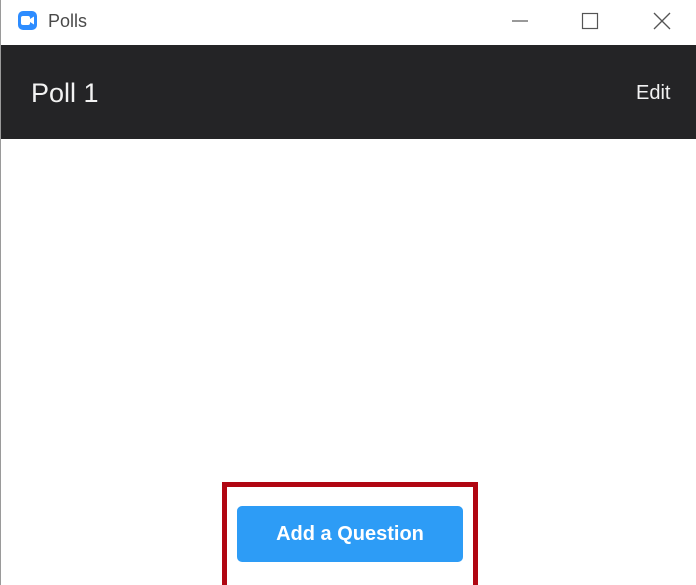 This screenshot has height=585, width=696. I want to click on close-button, so click(661, 21).